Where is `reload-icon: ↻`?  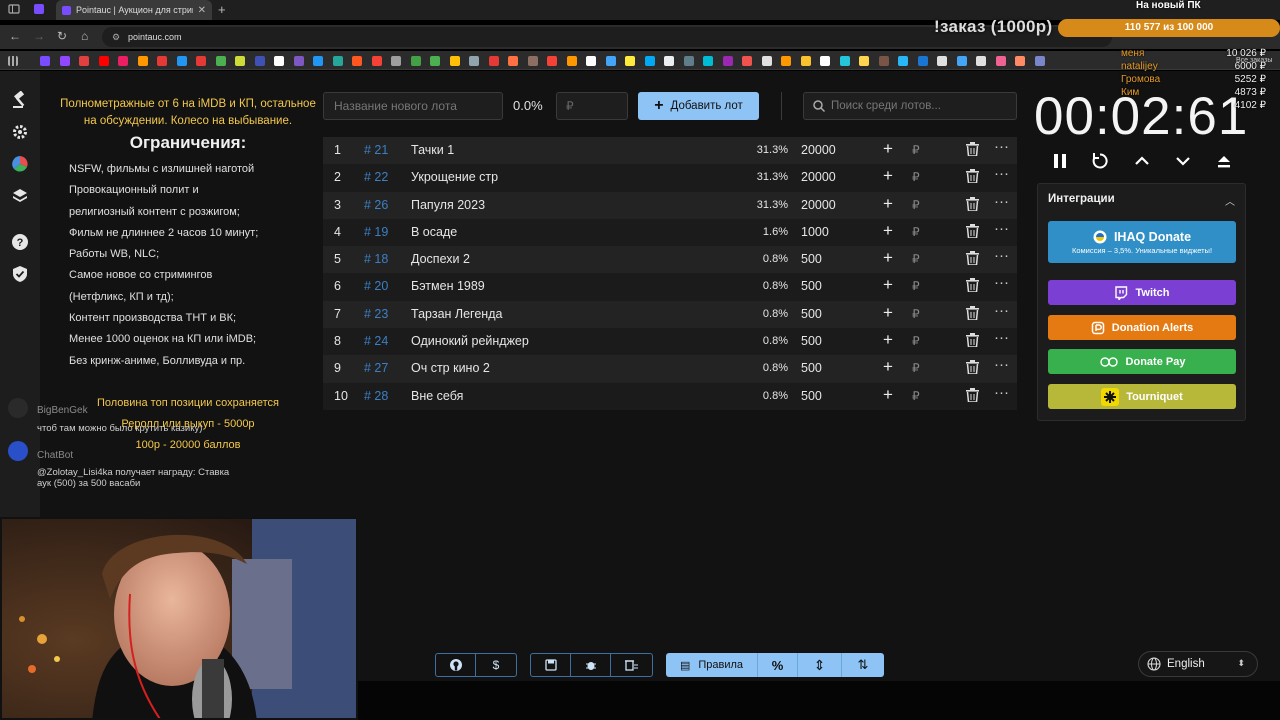
reload-icon: ↻ is located at coordinates (62, 36).